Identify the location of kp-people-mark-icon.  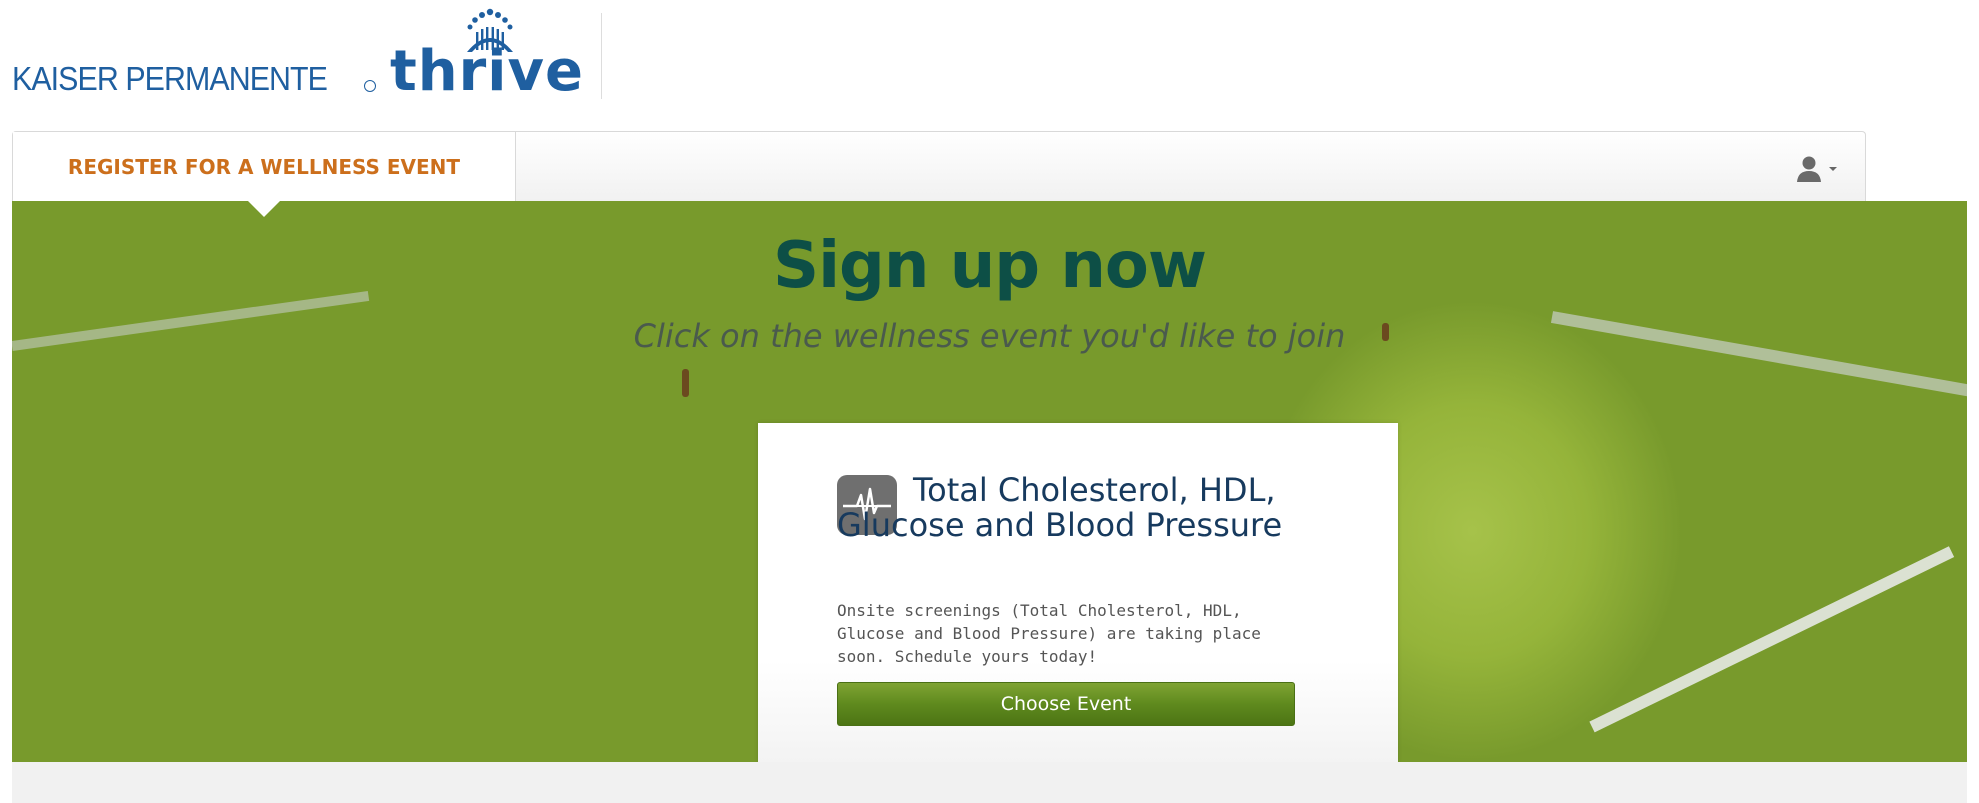
(490, 30).